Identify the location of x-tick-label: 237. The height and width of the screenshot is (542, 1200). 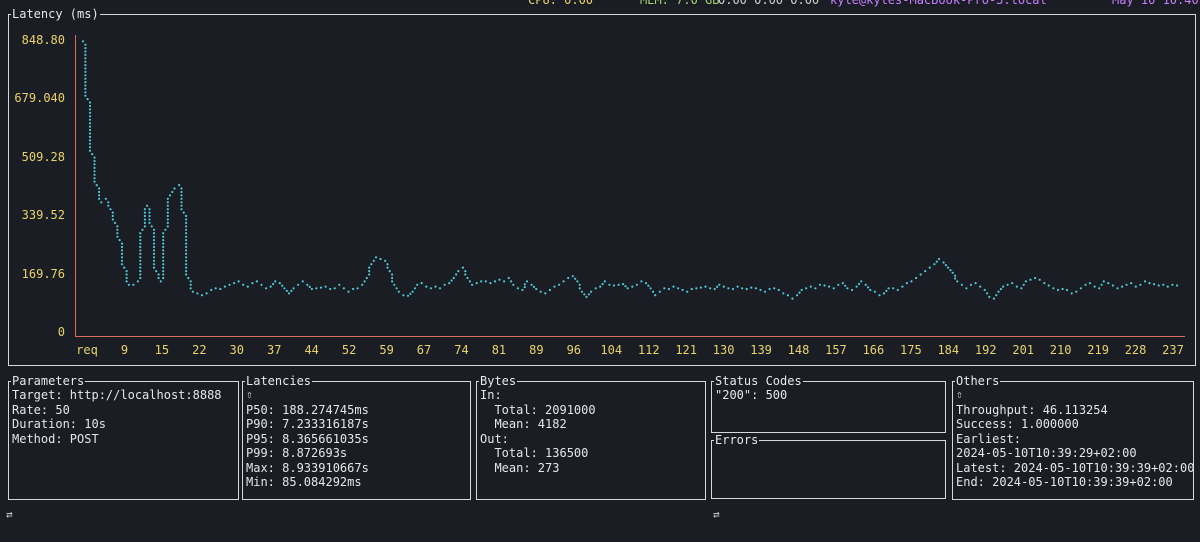
(1173, 350).